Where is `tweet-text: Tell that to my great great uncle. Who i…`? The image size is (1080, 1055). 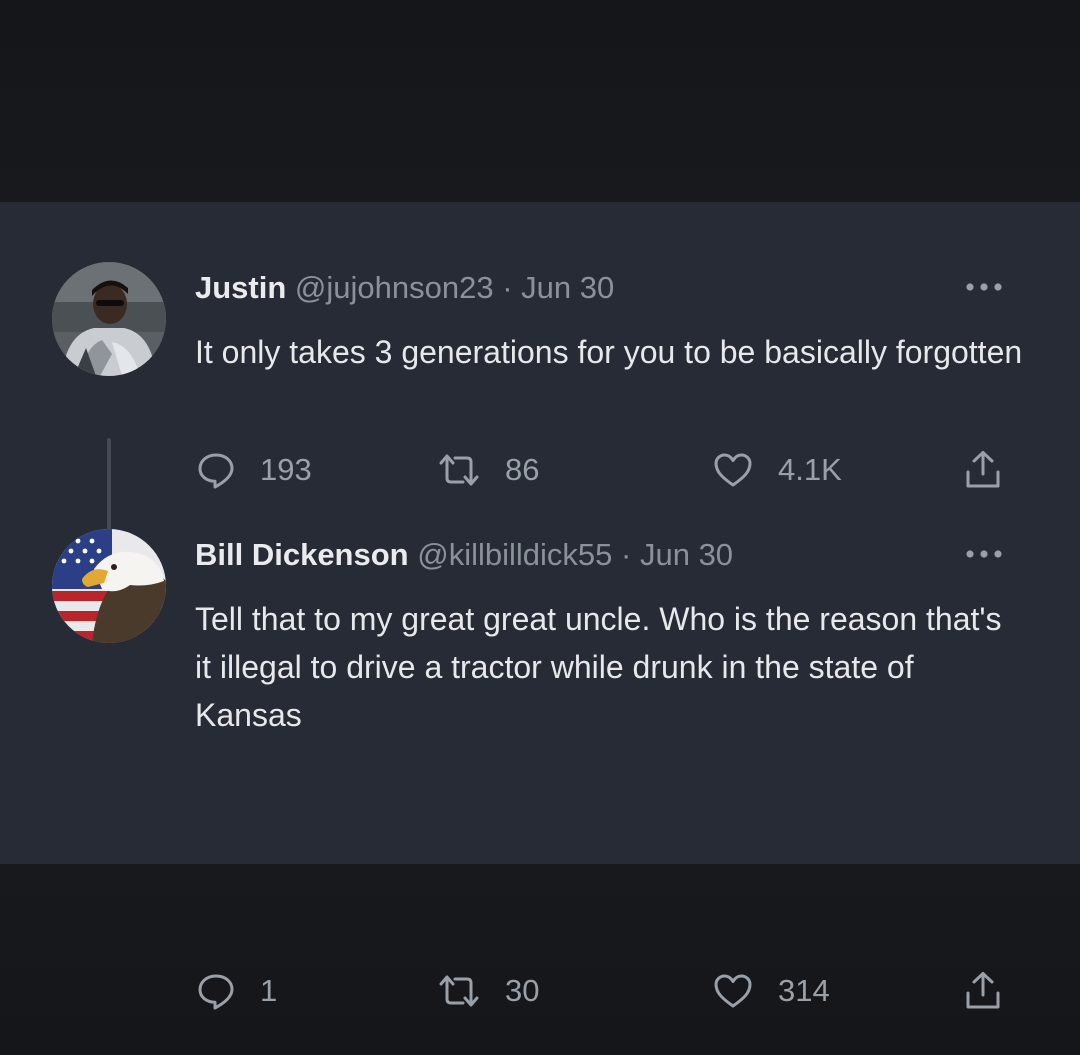
tweet-text: Tell that to my great great uncle. Who i… is located at coordinates (598, 667).